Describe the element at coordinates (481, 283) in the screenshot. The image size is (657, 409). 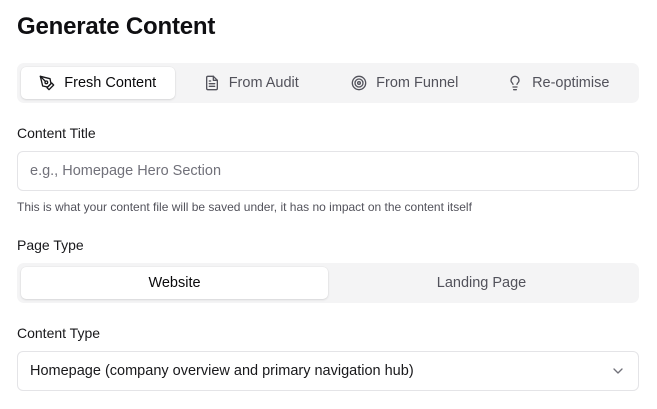
I see `page-type-option-landing-page: Landing Page` at that location.